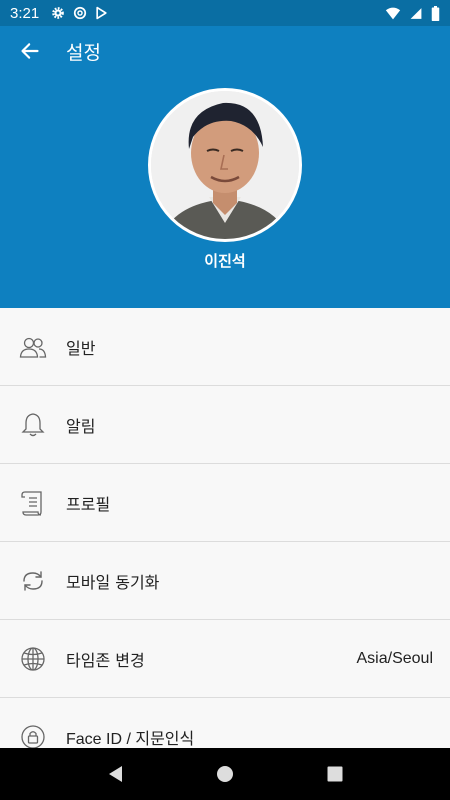  I want to click on toolbar: 설정, so click(225, 51).